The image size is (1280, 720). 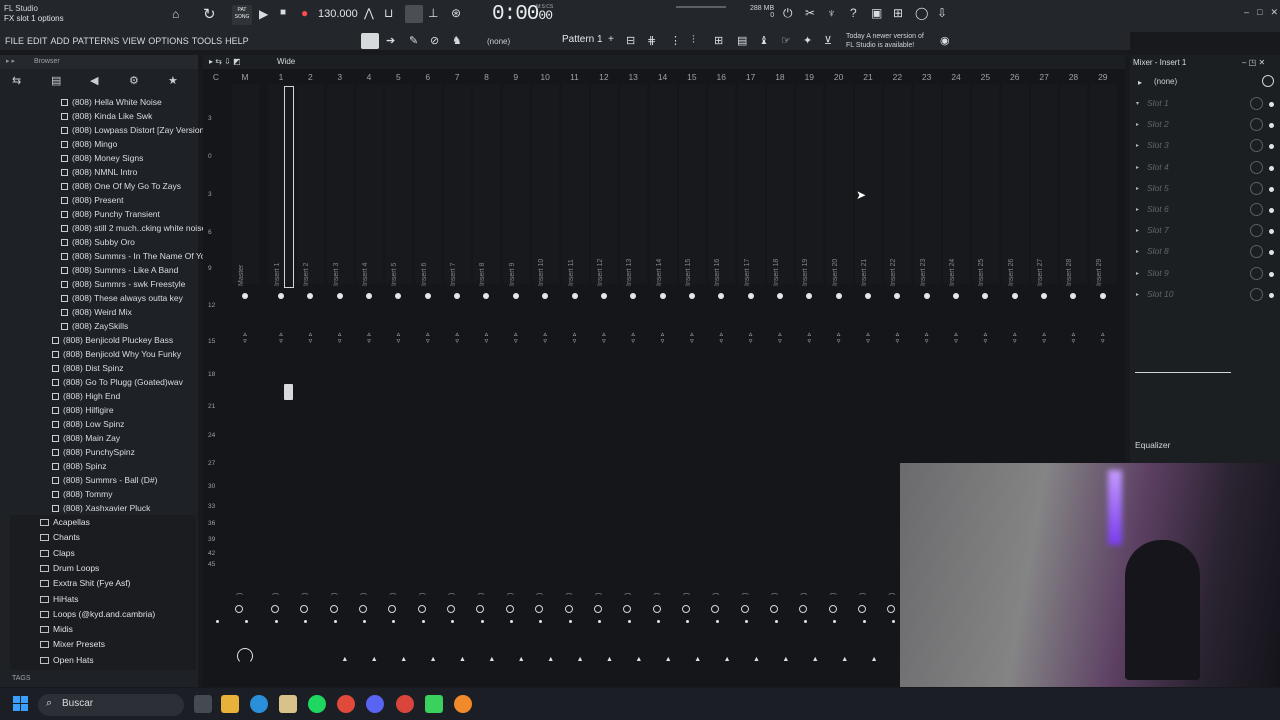 I want to click on store-icon, so click(x=288, y=704).